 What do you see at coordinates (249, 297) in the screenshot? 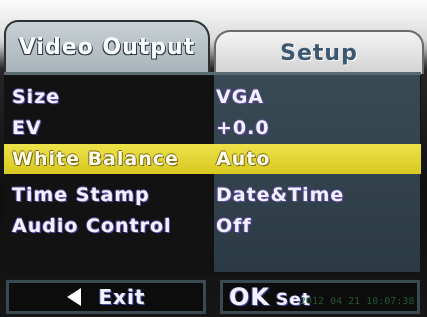
I see `ok-label: OK` at bounding box center [249, 297].